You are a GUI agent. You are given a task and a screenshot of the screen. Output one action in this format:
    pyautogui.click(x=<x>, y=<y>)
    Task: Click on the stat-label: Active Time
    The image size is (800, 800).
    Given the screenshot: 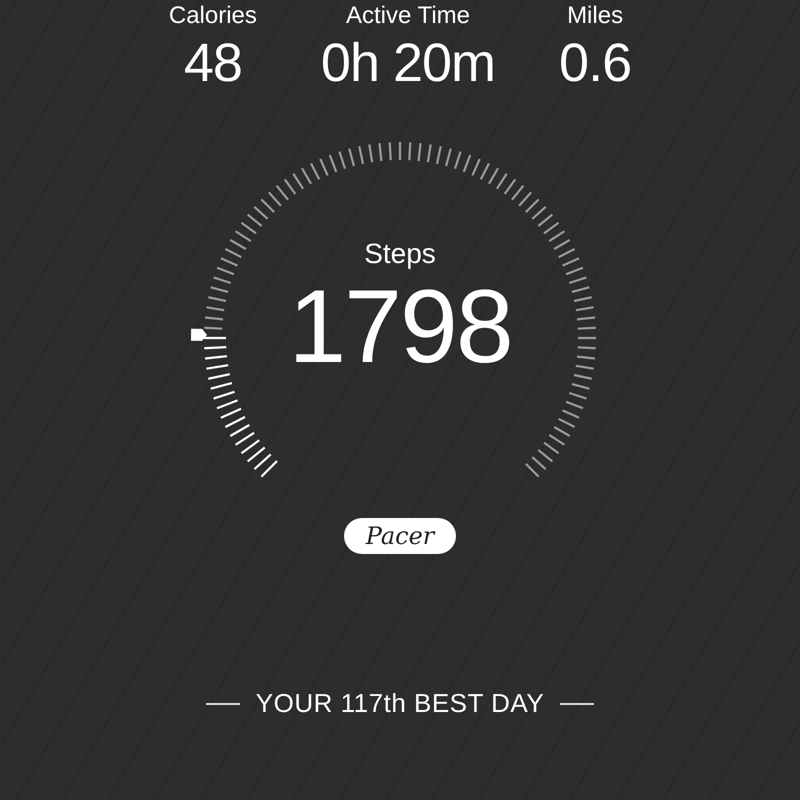 What is the action you would take?
    pyautogui.click(x=408, y=16)
    